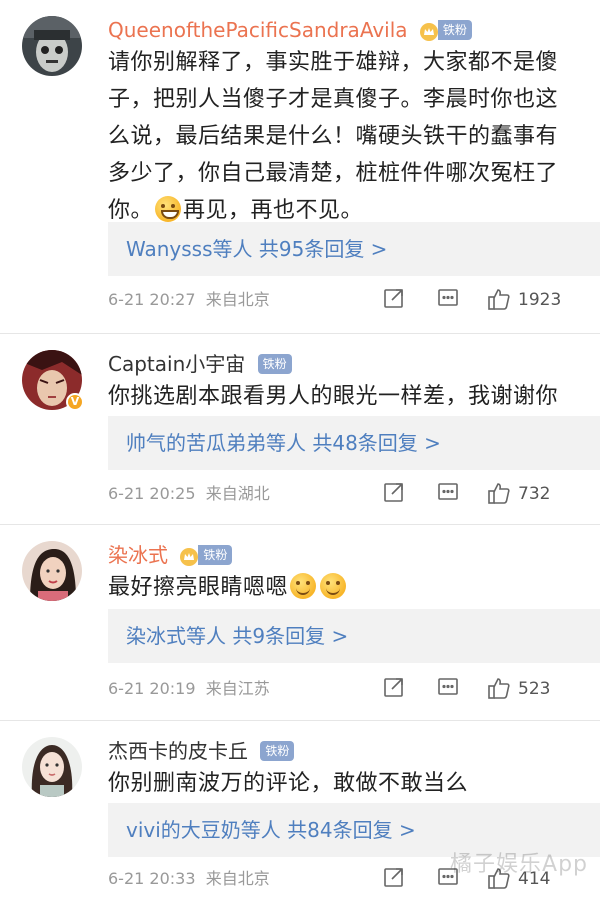  I want to click on username: 染冰式, so click(138, 555).